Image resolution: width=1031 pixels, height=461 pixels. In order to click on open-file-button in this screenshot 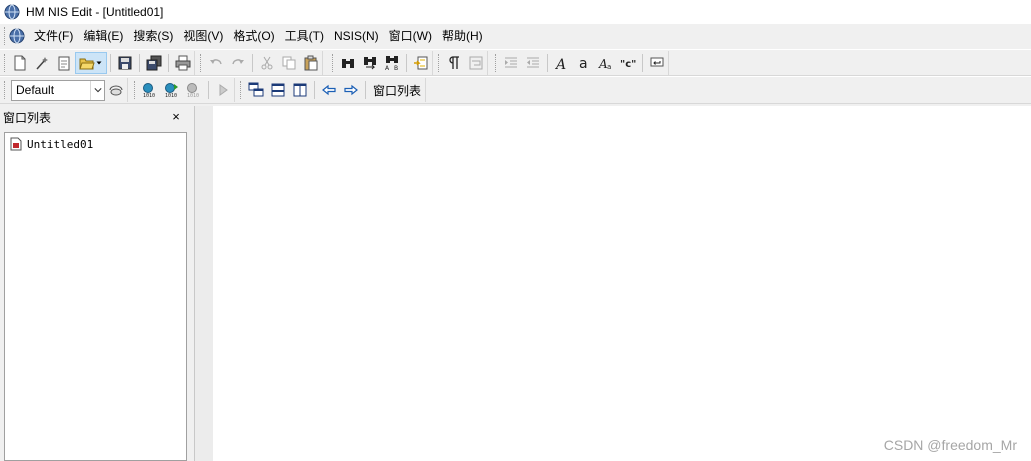, I will do `click(91, 63)`.